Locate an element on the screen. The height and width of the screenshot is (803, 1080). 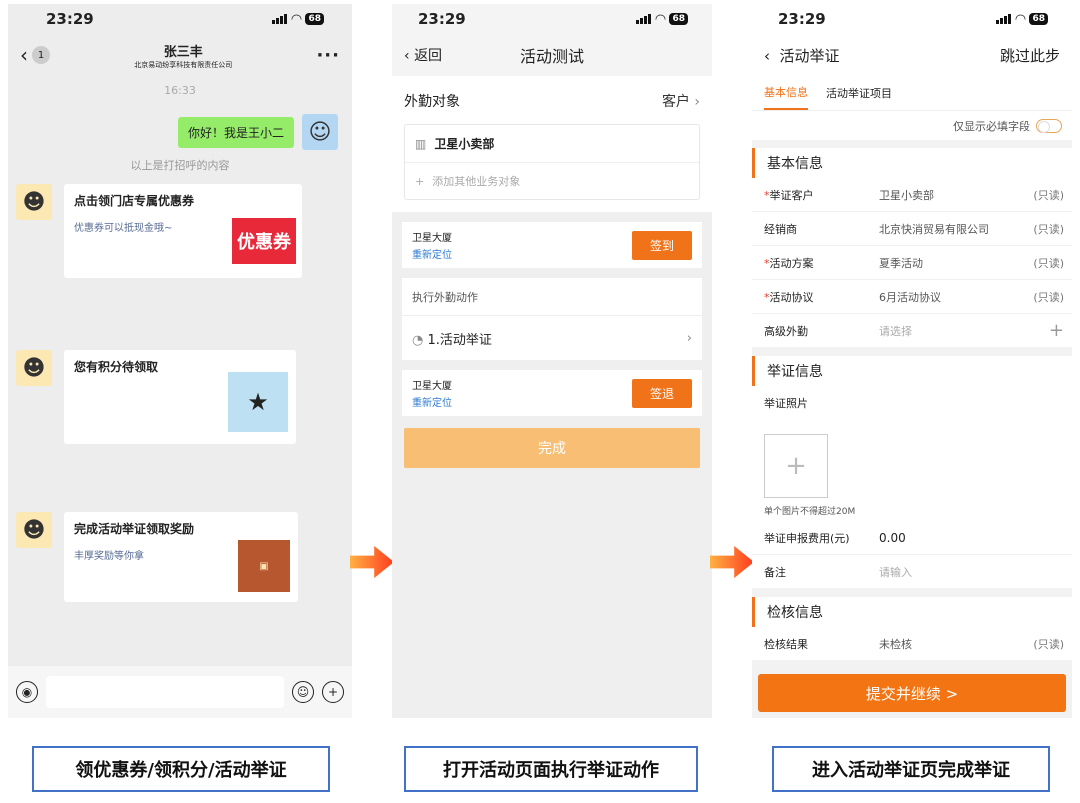
tab-bar: 基本信息 活动举证项目 is located at coordinates (912, 93).